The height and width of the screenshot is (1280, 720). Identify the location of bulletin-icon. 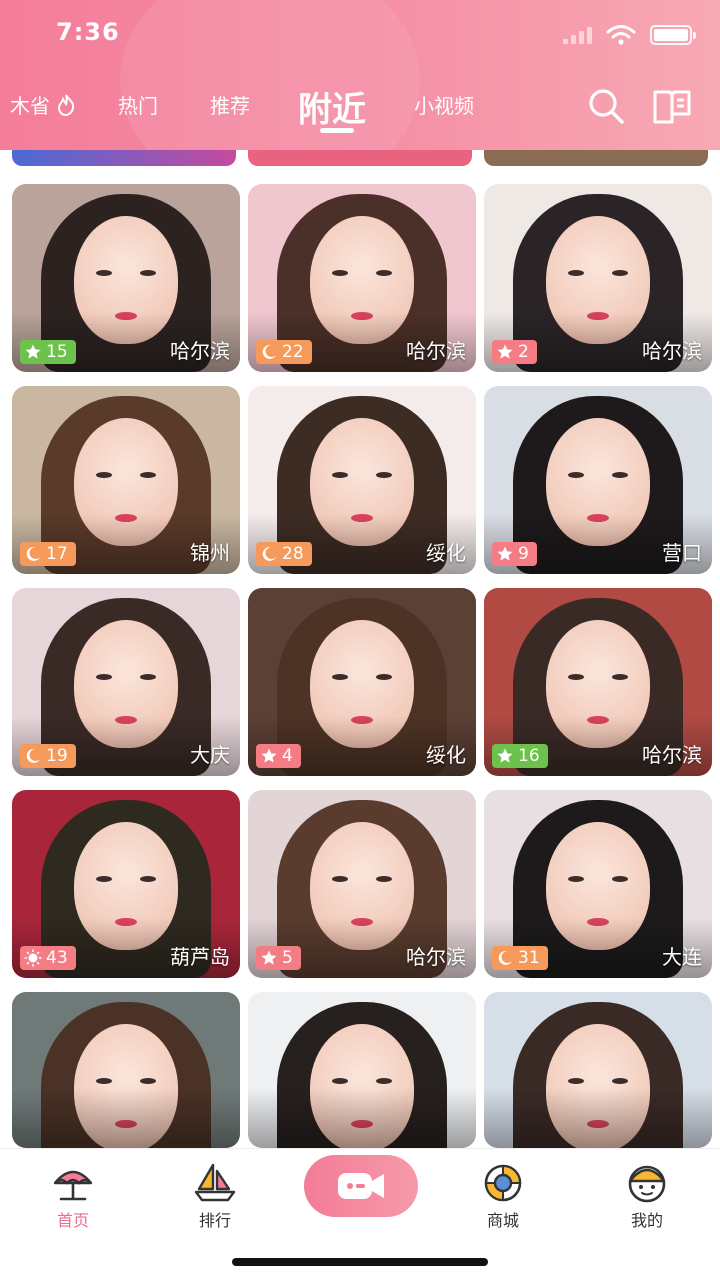
(672, 106).